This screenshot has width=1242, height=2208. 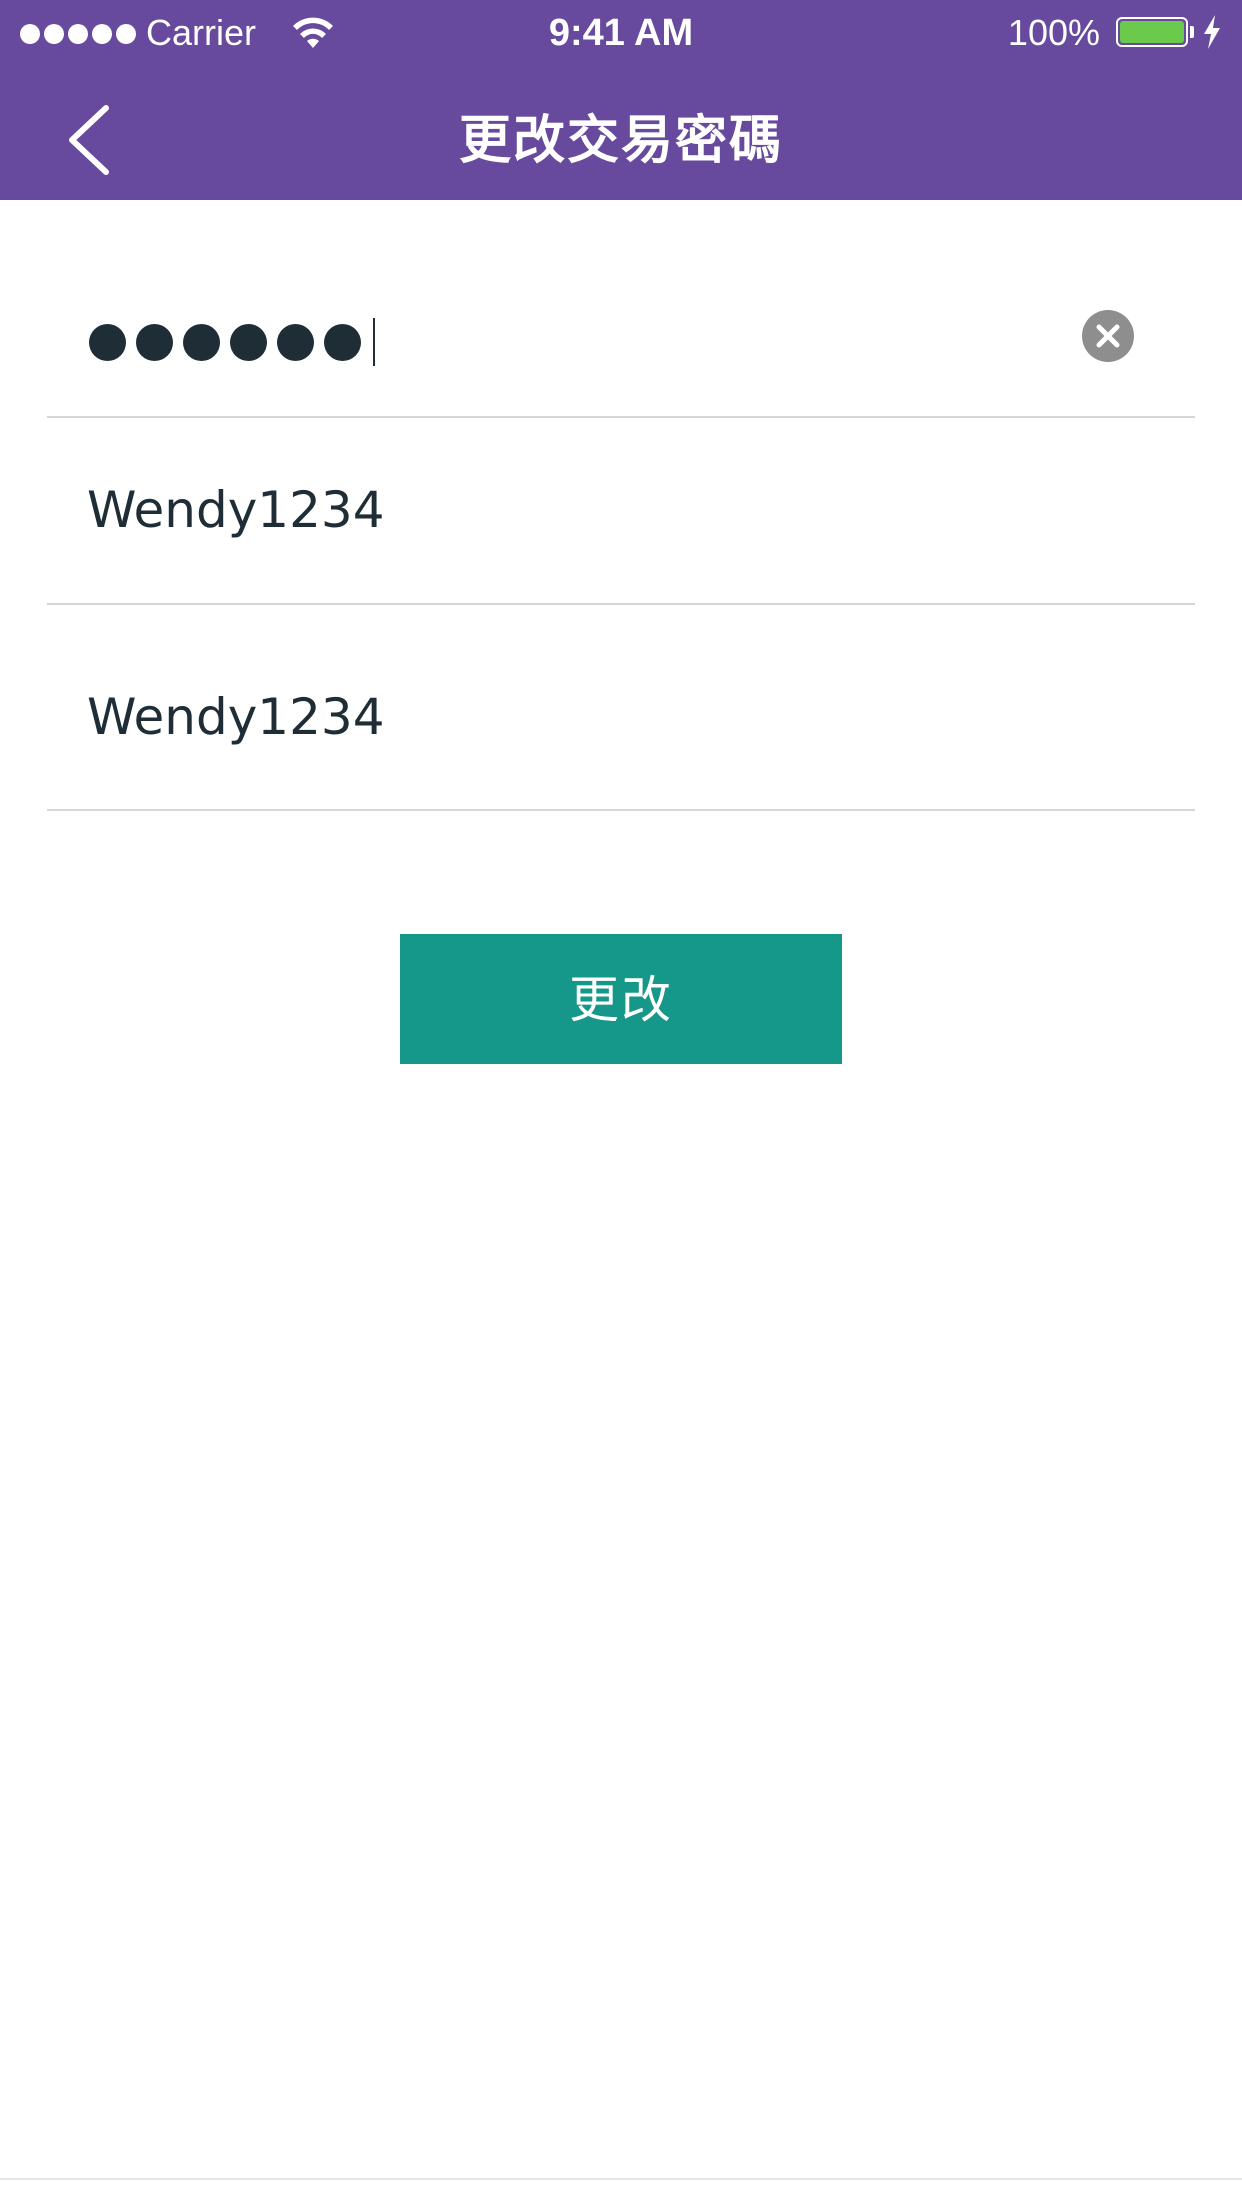 I want to click on clear-circle-icon, so click(x=1108, y=336).